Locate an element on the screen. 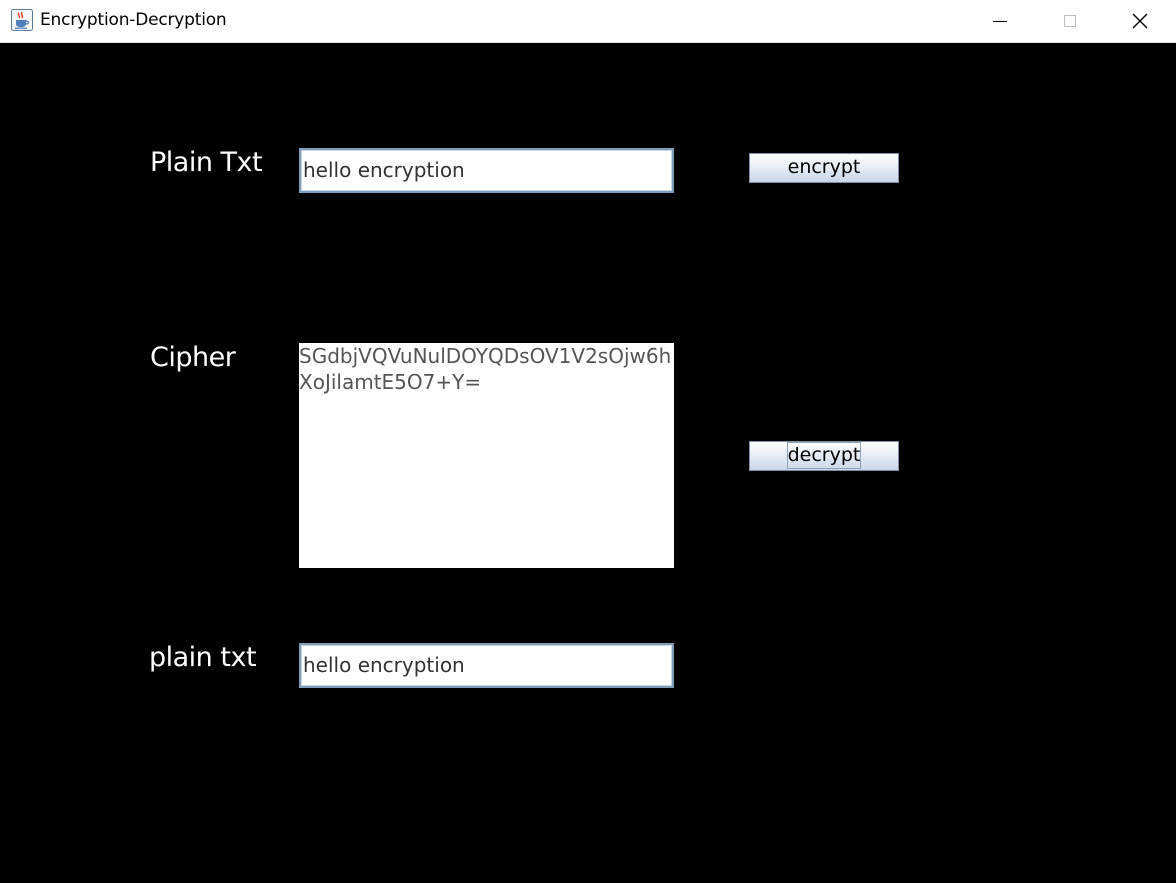  result-plain-text-label: plain txt is located at coordinates (203, 657).